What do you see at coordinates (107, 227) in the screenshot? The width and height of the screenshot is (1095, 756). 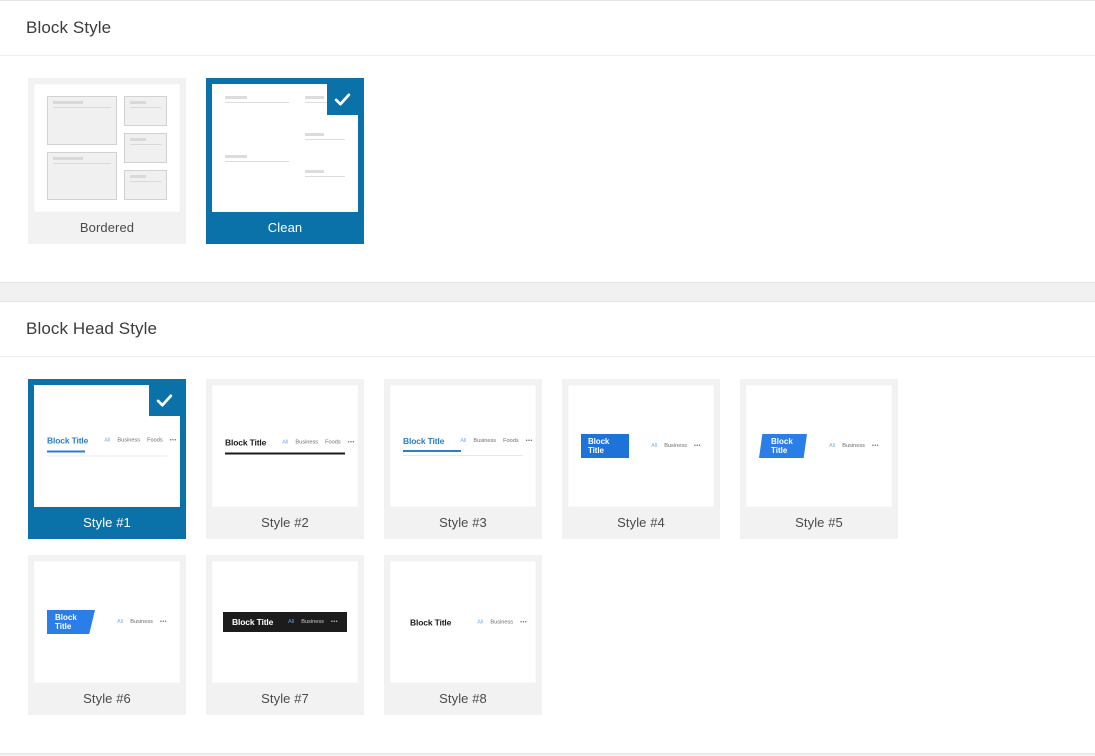 I see `block-style-option-label: Bordered` at bounding box center [107, 227].